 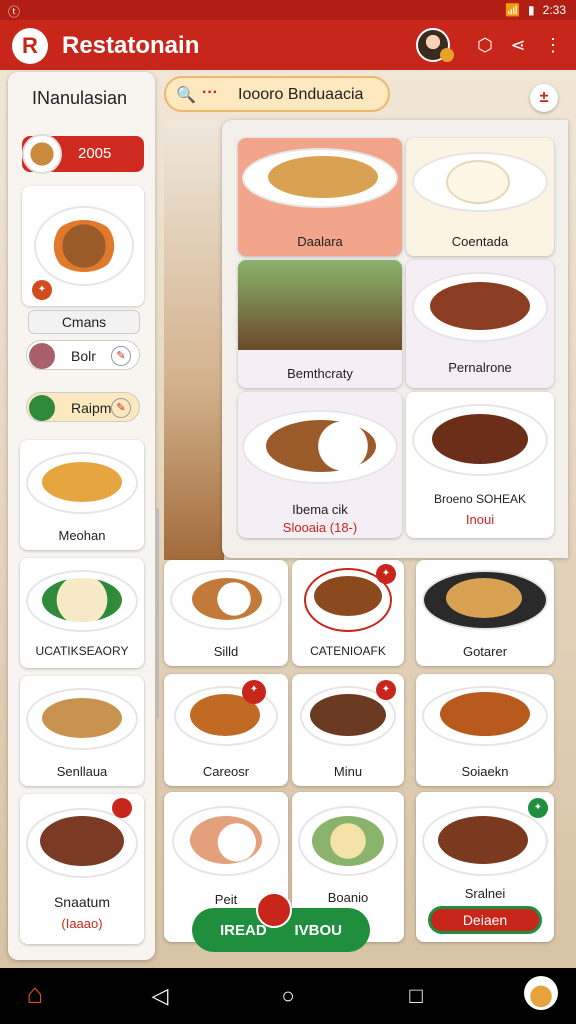 What do you see at coordinates (42, 356) in the screenshot?
I see `jar-icon` at bounding box center [42, 356].